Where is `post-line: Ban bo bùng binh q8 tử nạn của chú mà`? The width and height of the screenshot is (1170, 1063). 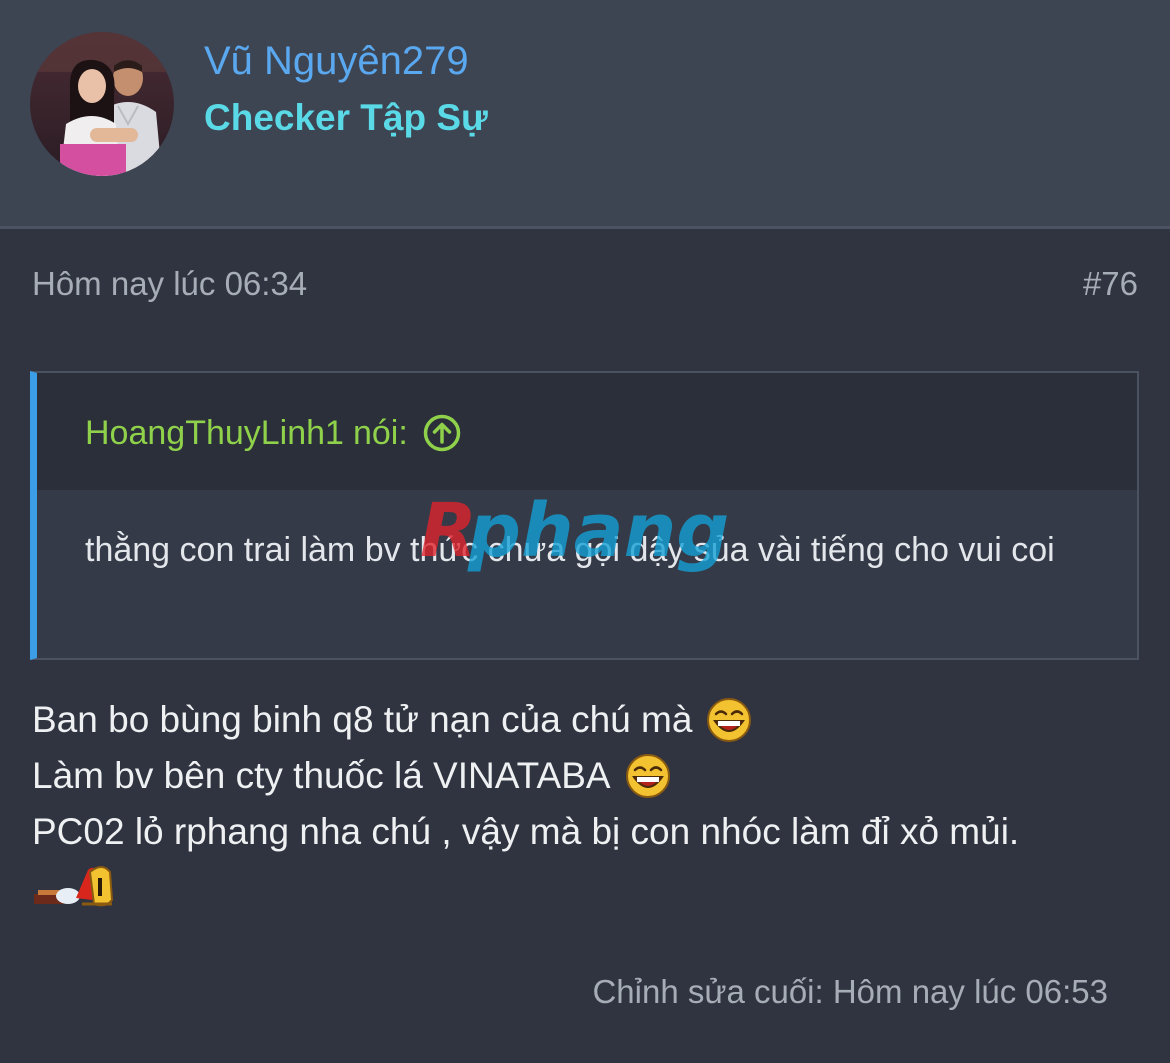 post-line: Ban bo bùng binh q8 tử nạn của chú mà is located at coordinates (592, 720).